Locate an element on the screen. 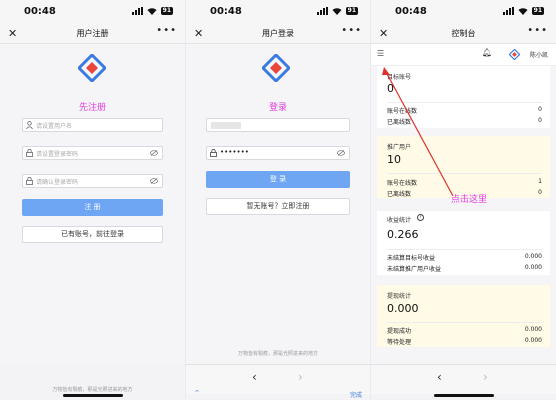  card-value: 0.000 is located at coordinates (403, 308).